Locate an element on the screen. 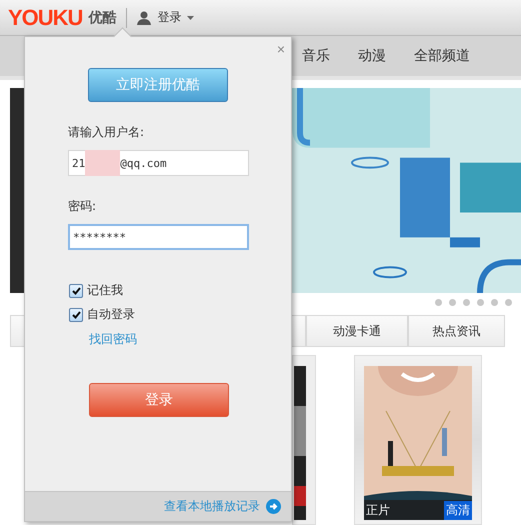  password-label: 密码: is located at coordinates (83, 206).